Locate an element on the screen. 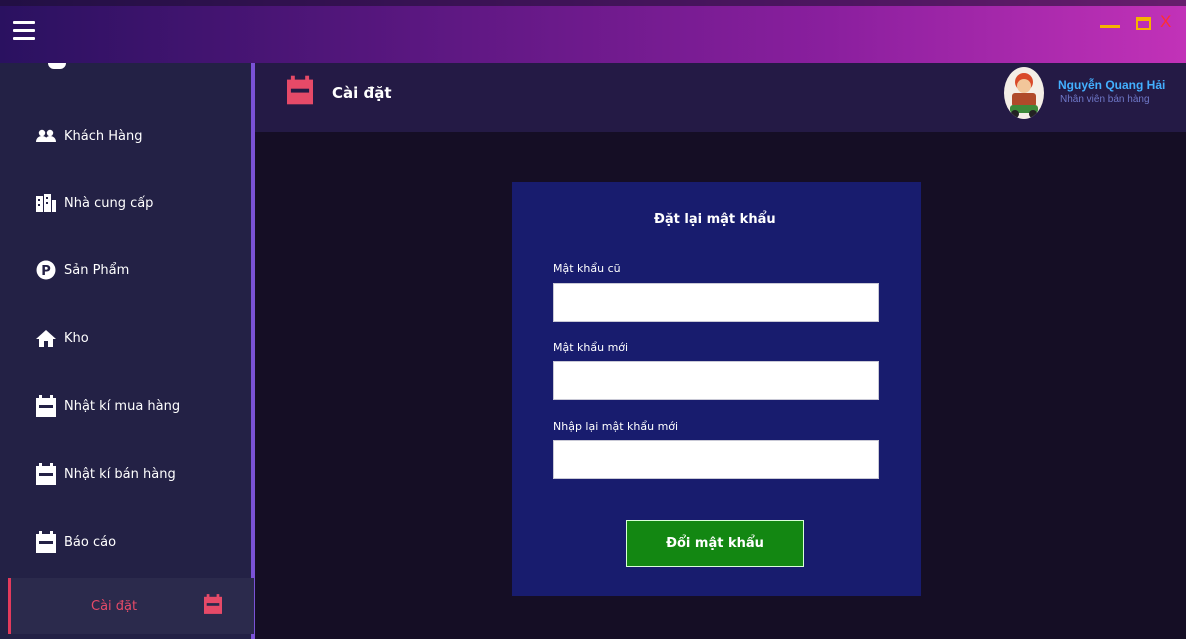 This screenshot has height=639, width=1186. old-password-input is located at coordinates (716, 302).